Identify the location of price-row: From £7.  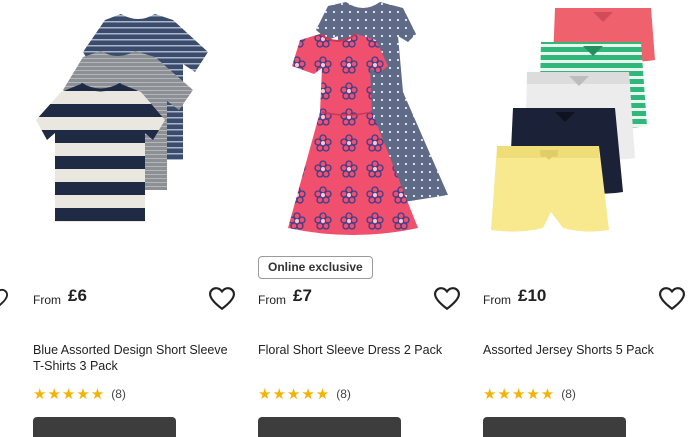
(359, 300).